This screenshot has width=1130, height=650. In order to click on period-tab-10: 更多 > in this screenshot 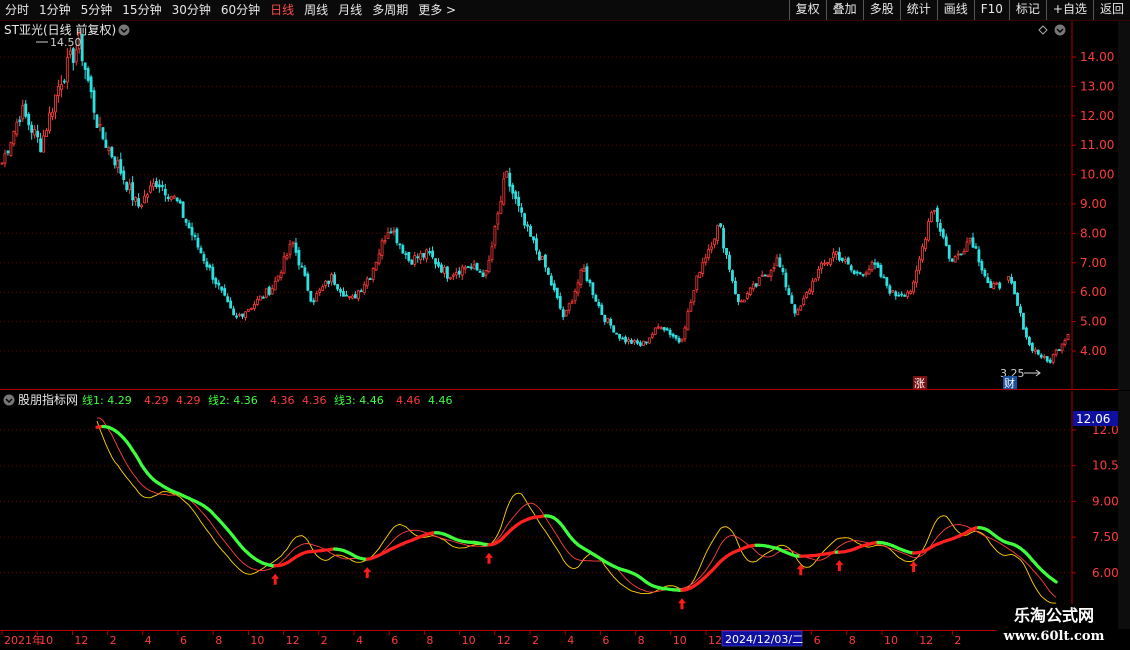, I will do `click(437, 10)`.